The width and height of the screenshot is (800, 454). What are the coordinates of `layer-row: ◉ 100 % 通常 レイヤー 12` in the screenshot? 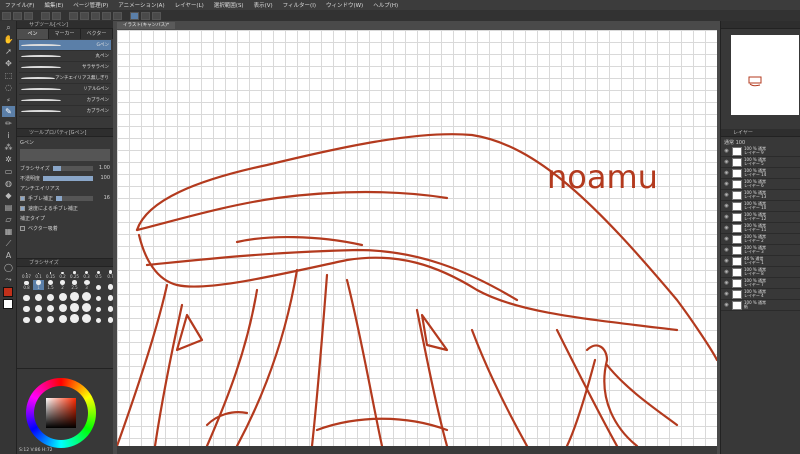 It's located at (760, 217).